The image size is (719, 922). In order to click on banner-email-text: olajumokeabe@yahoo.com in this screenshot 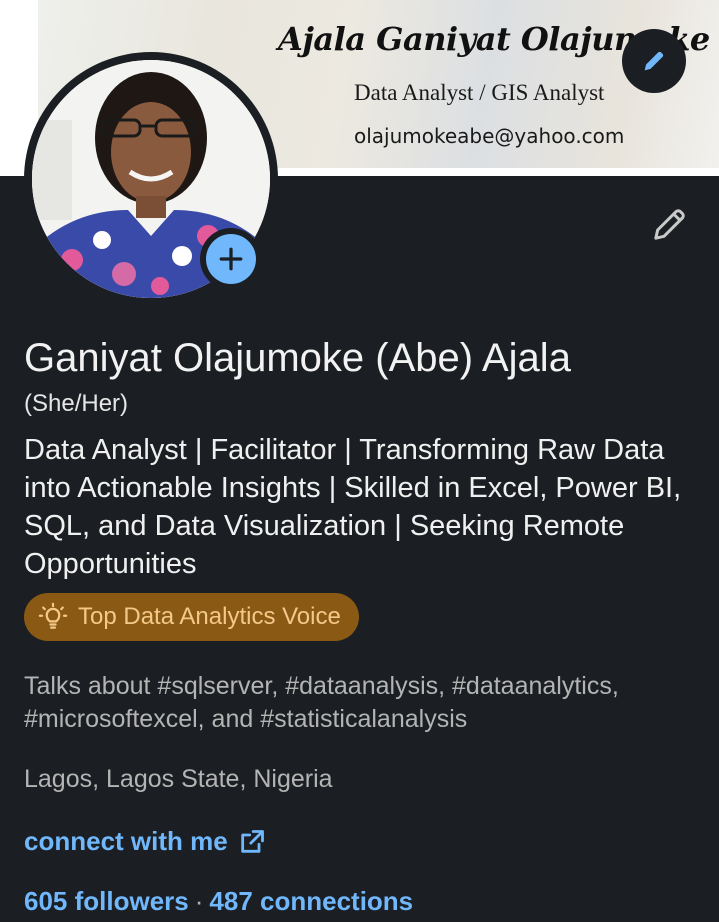, I will do `click(489, 136)`.